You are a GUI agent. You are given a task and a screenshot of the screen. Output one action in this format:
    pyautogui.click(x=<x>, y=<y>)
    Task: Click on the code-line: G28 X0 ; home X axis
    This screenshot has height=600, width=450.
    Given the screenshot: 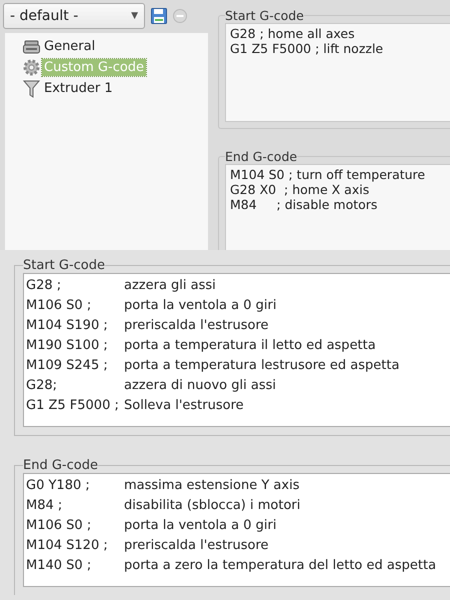 What is the action you would take?
    pyautogui.click(x=300, y=189)
    